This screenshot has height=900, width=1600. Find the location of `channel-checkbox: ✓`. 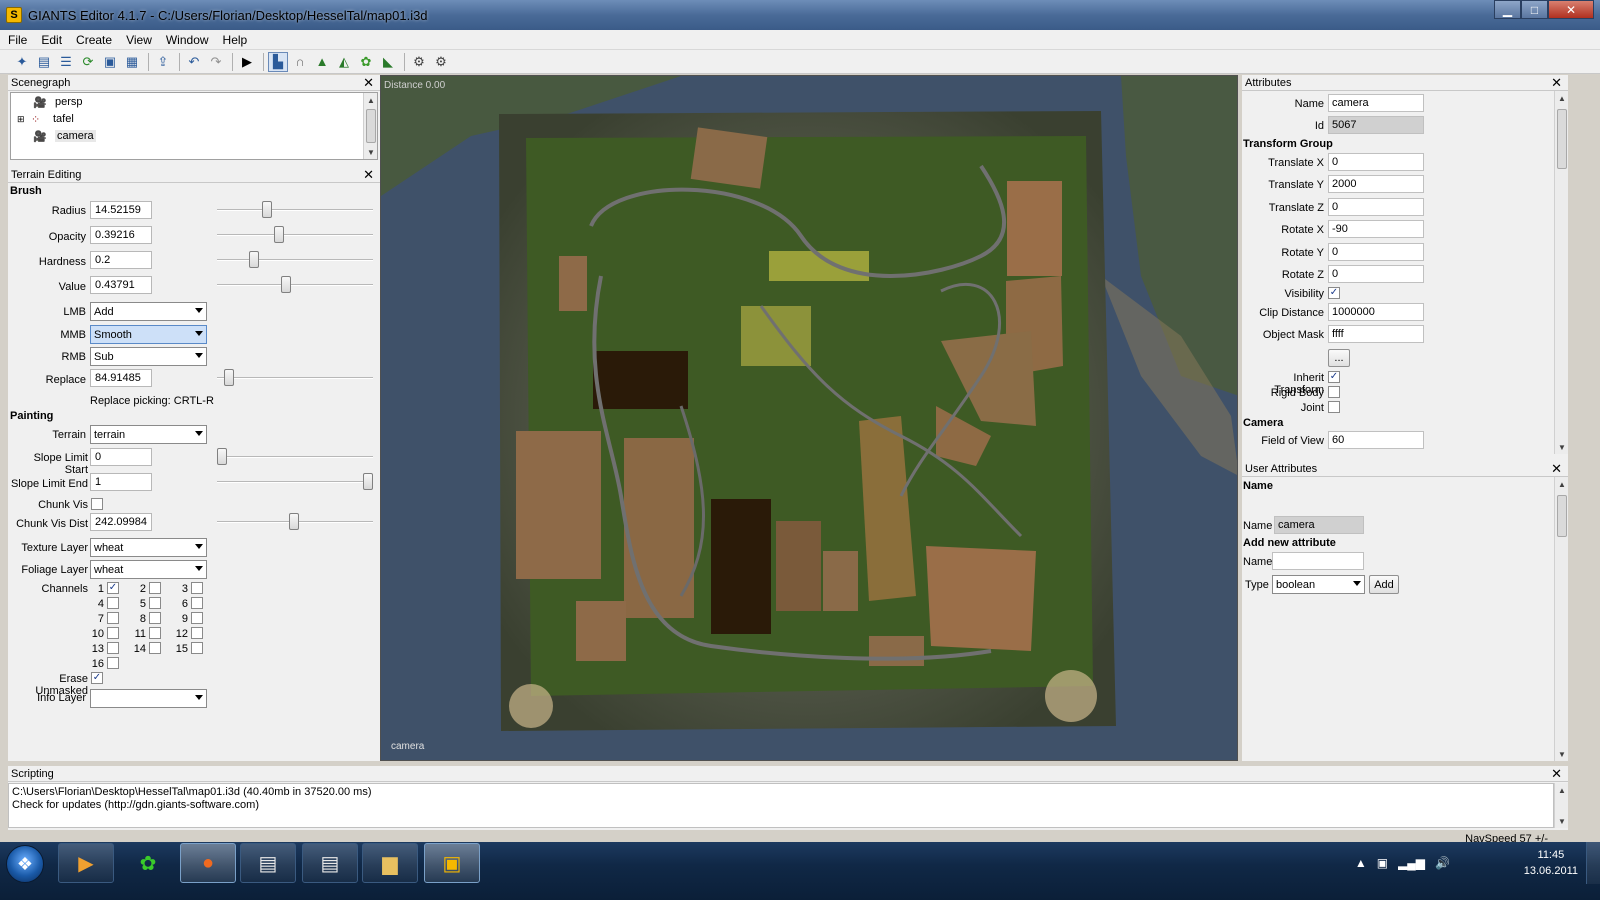

channel-checkbox: ✓ is located at coordinates (113, 588).